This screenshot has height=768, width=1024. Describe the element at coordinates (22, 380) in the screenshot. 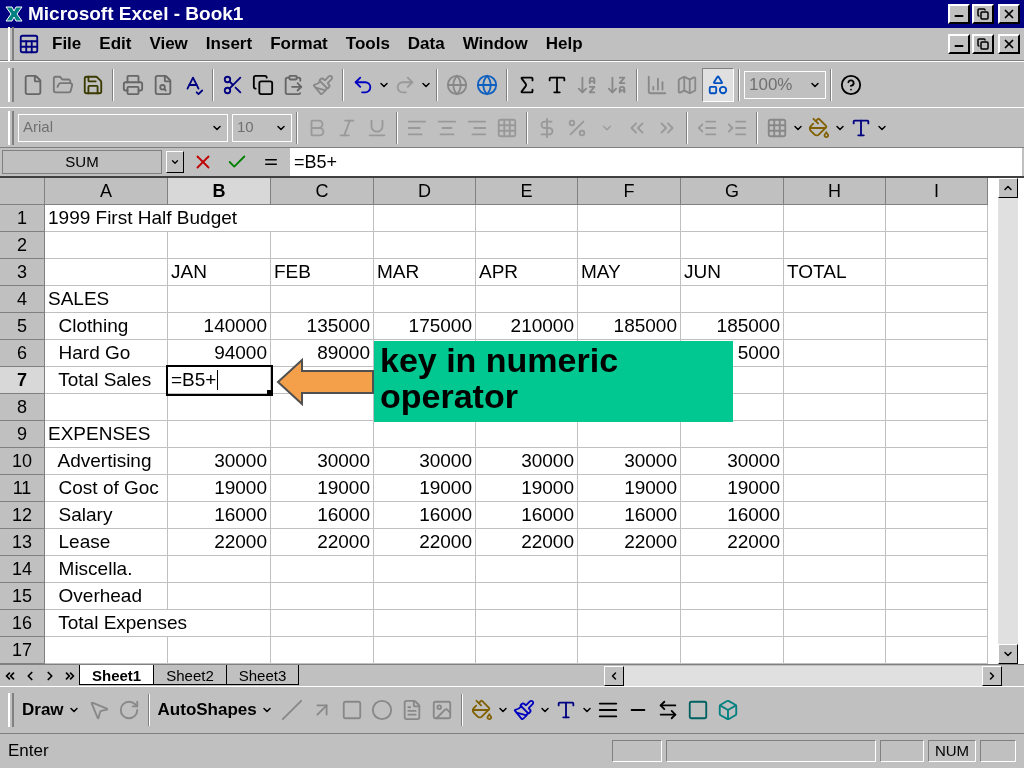

I see `row-header: 7` at that location.